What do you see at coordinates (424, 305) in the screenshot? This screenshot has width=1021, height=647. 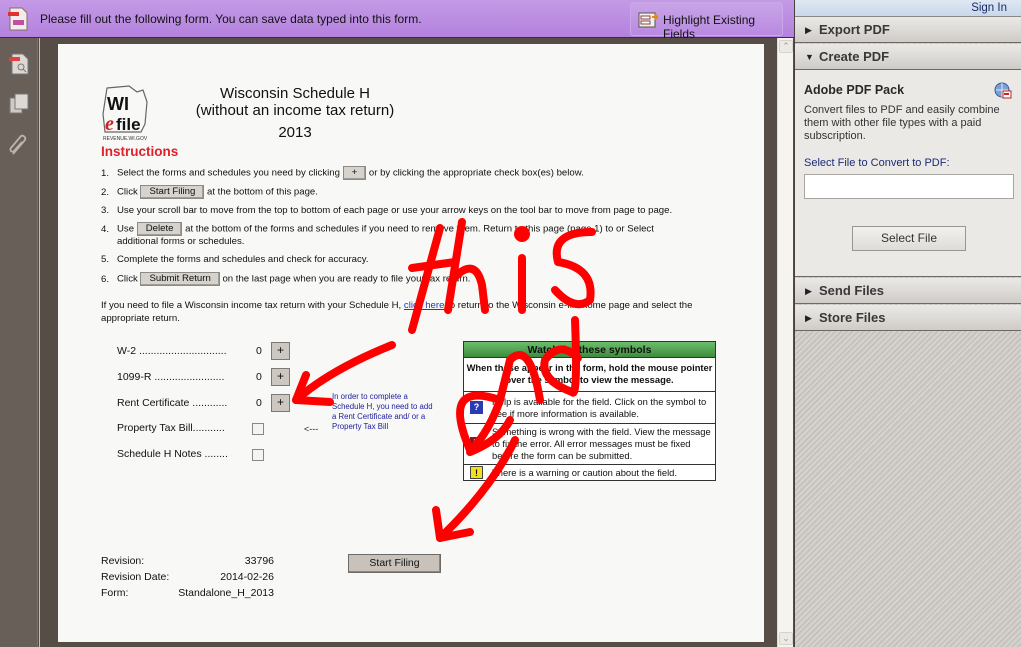 I see `click-here-link: click here` at bounding box center [424, 305].